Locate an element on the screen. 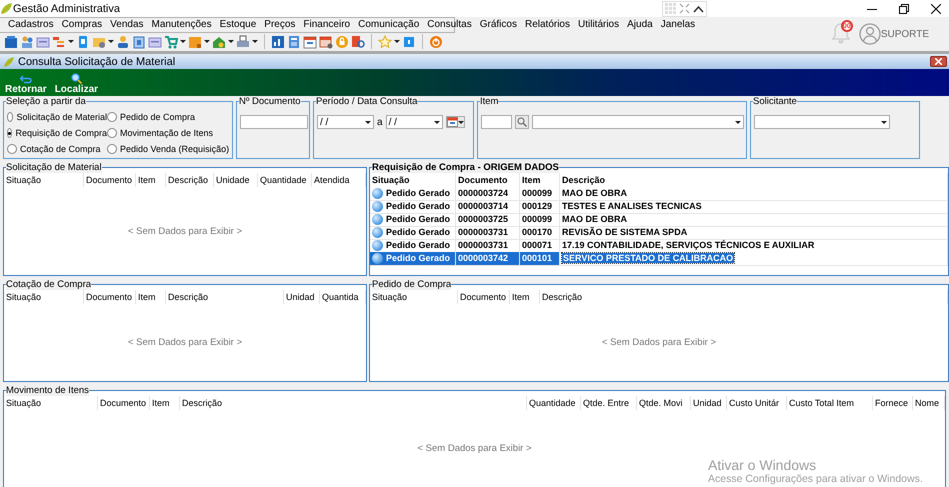 The image size is (949, 487). menu-item: Comunicação is located at coordinates (389, 24).